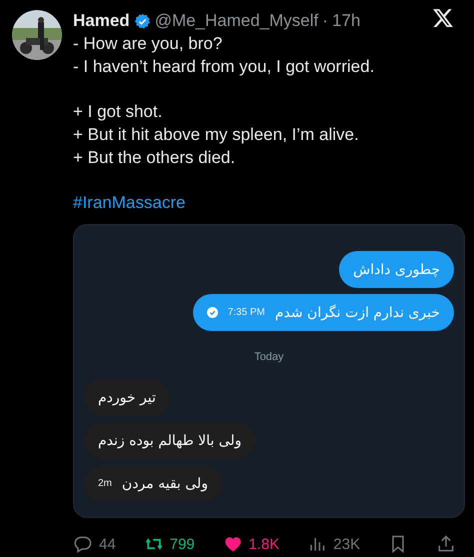 This screenshot has height=557, width=474. What do you see at coordinates (446, 544) in the screenshot?
I see `share-icon` at bounding box center [446, 544].